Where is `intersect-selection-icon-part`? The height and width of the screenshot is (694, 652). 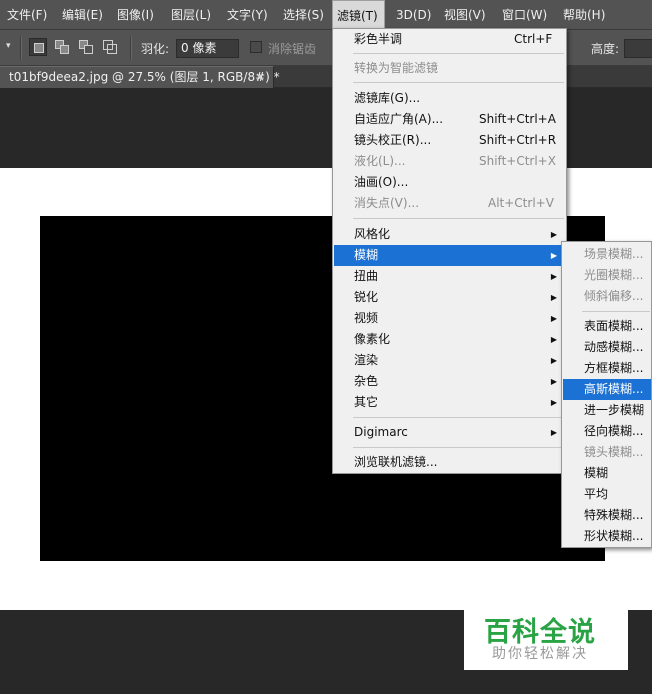
intersect-selection-icon-part is located at coordinates (112, 49).